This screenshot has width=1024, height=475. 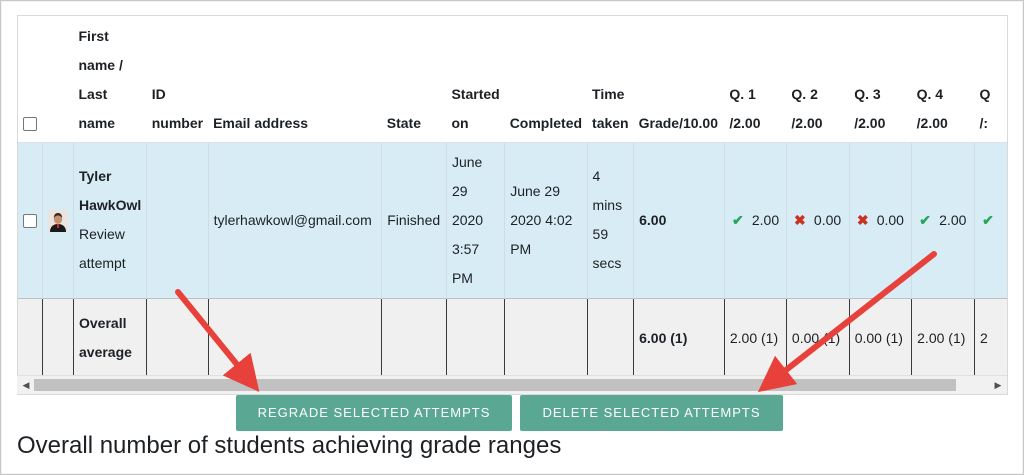 What do you see at coordinates (755, 79) in the screenshot?
I see `q1-header: Q. 1 /2.00` at bounding box center [755, 79].